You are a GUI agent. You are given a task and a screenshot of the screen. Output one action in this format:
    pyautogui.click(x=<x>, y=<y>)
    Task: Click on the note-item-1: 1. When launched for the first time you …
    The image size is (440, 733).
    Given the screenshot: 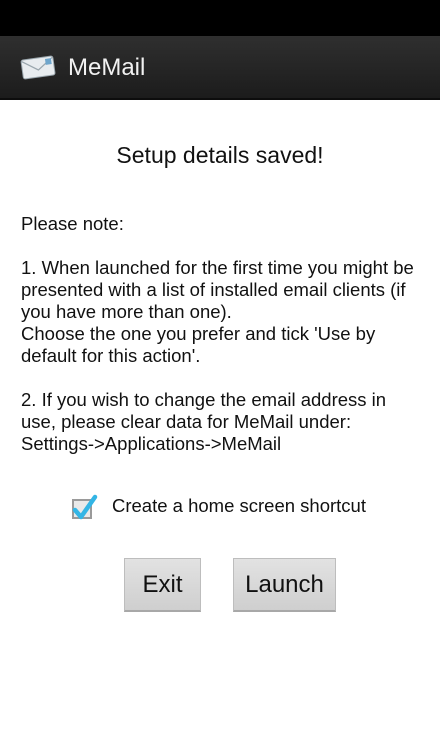 What is the action you would take?
    pyautogui.click(x=217, y=311)
    